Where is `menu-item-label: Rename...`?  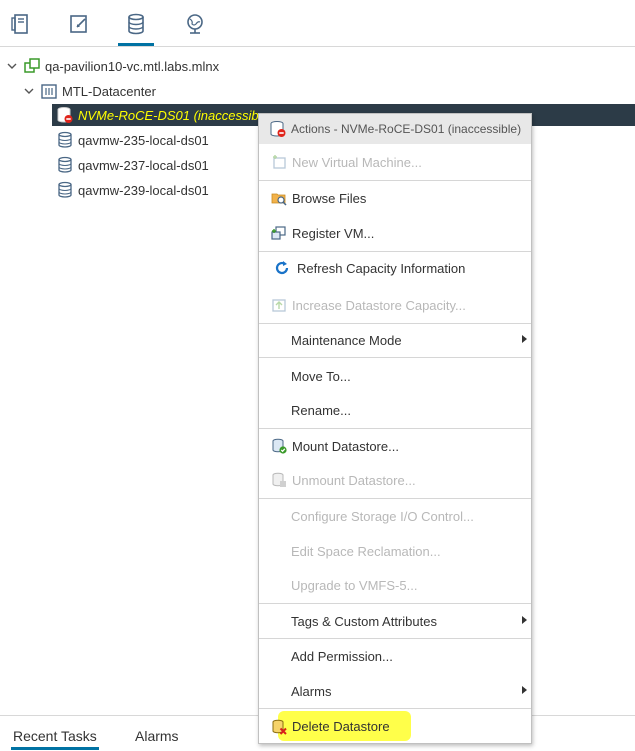 menu-item-label: Rename... is located at coordinates (321, 410).